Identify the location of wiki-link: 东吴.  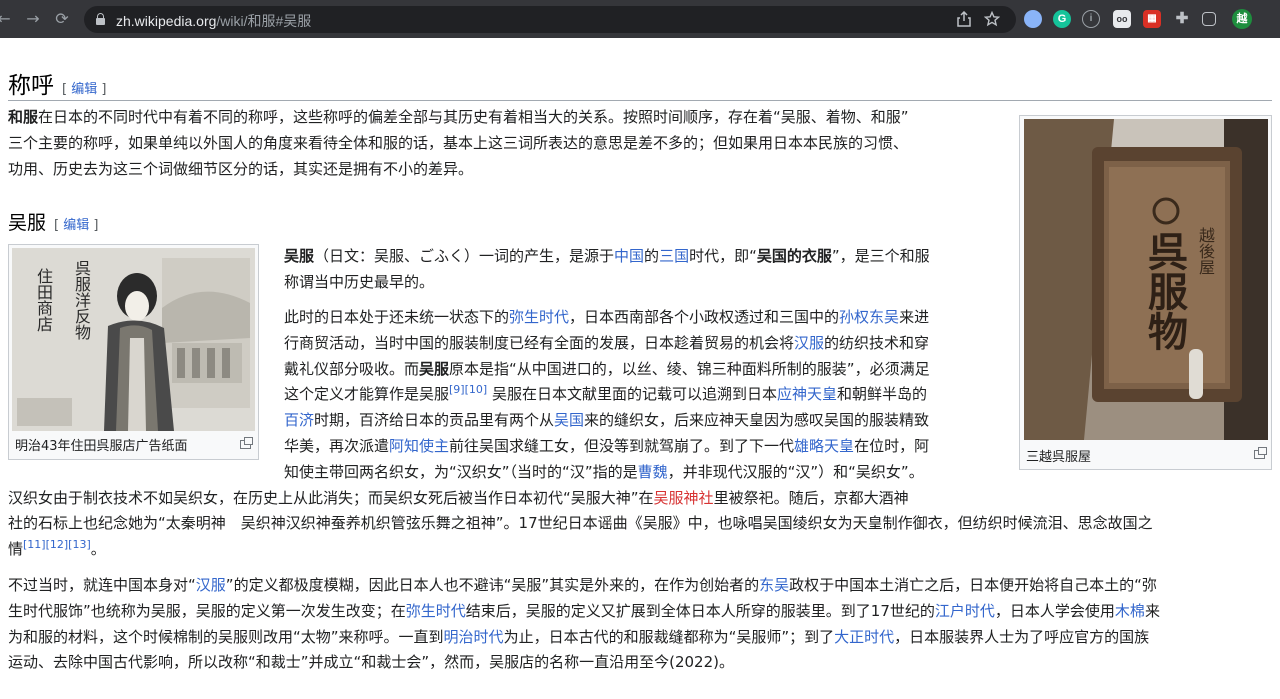
(774, 585).